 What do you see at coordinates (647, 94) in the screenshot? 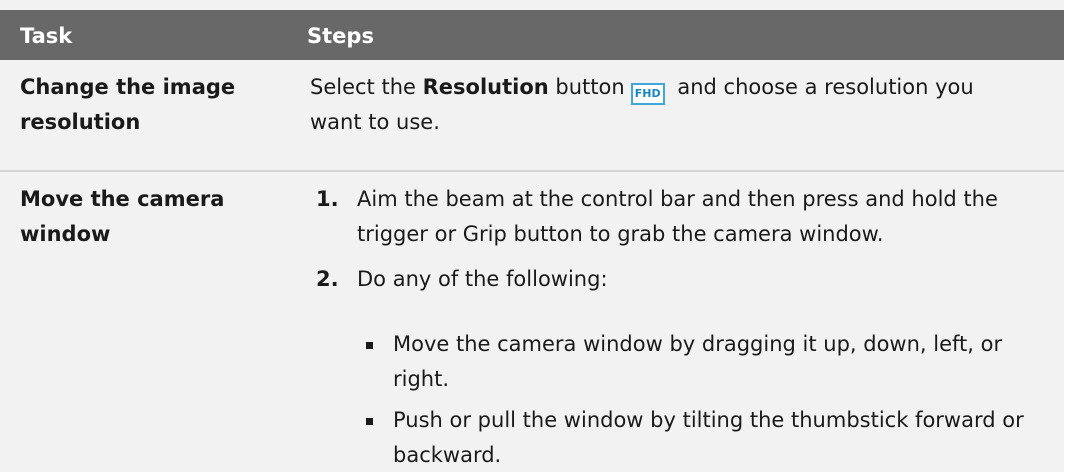
I see `resolution-fhd-icon: FHD` at bounding box center [647, 94].